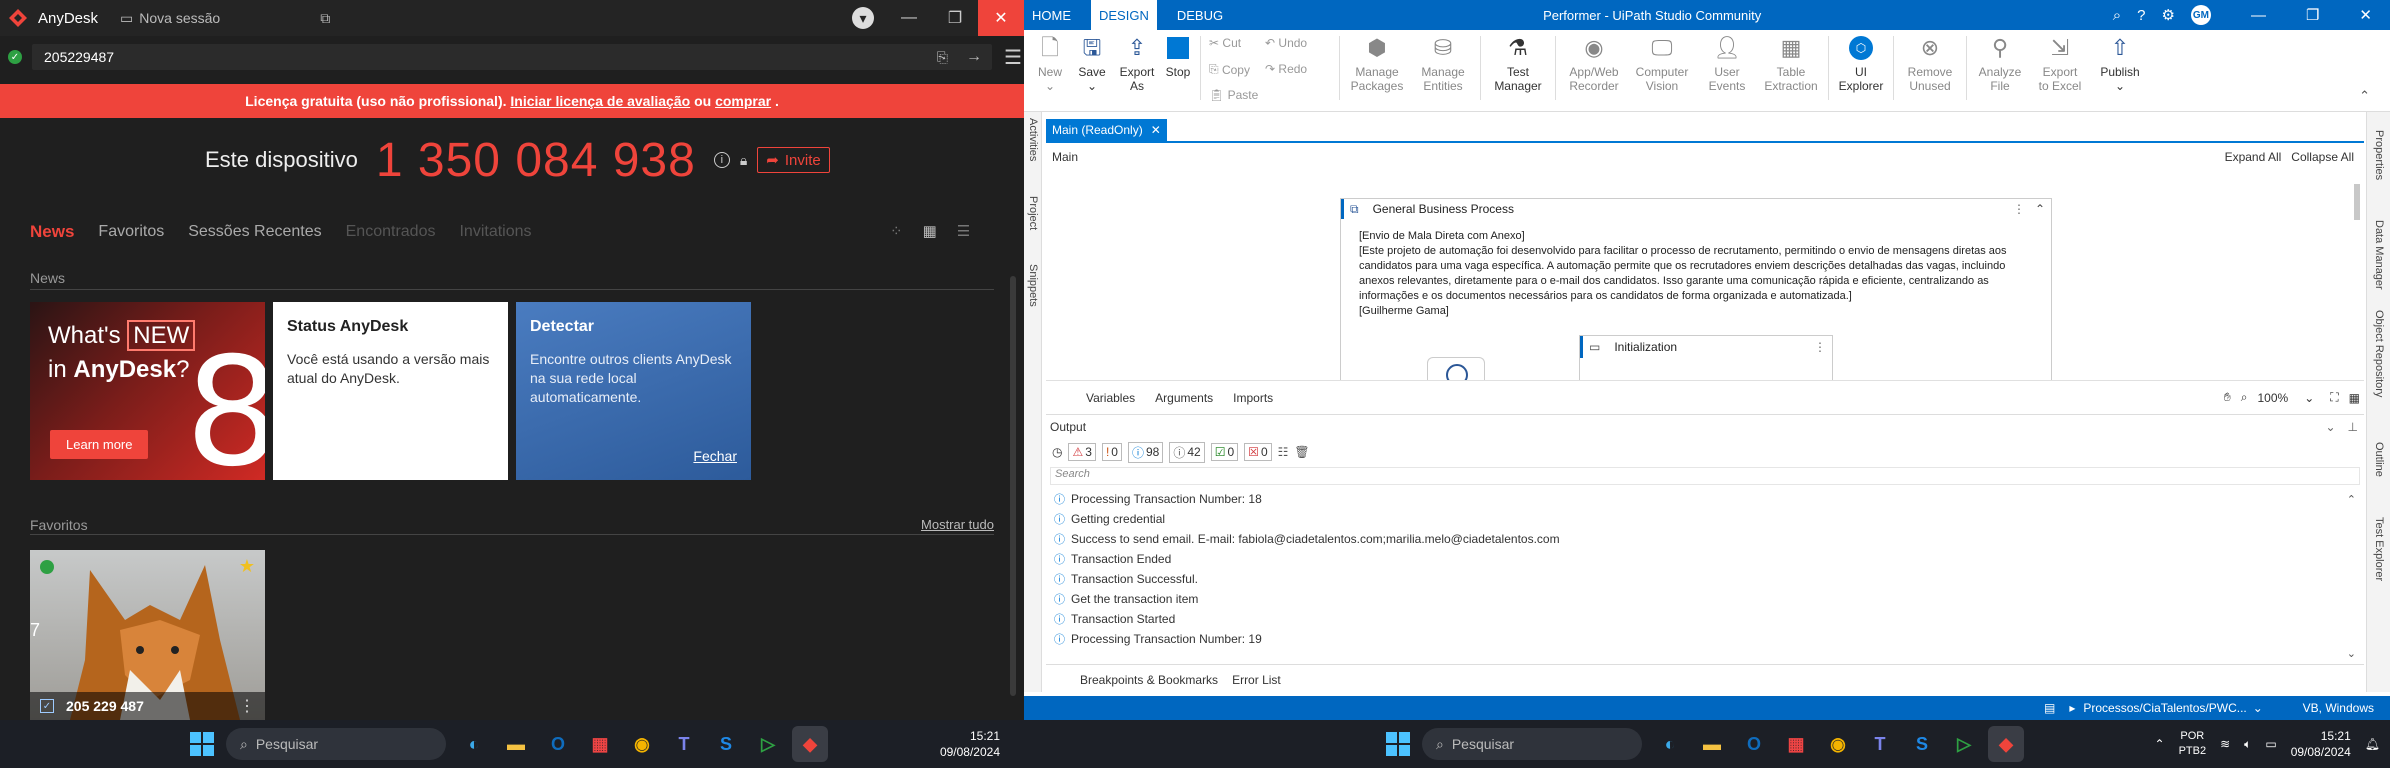 The image size is (2390, 768). What do you see at coordinates (1033, 139) in the screenshot?
I see `activities-panel-tab: Activities` at bounding box center [1033, 139].